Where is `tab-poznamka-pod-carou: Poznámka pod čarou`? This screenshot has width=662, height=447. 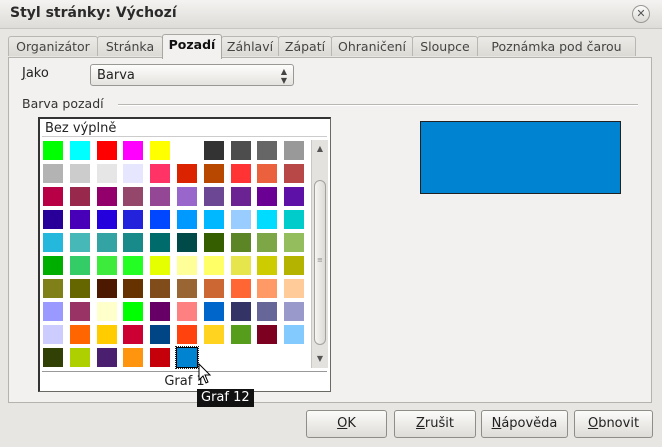 tab-poznamka-pod-carou: Poznámka pod čarou is located at coordinates (556, 46).